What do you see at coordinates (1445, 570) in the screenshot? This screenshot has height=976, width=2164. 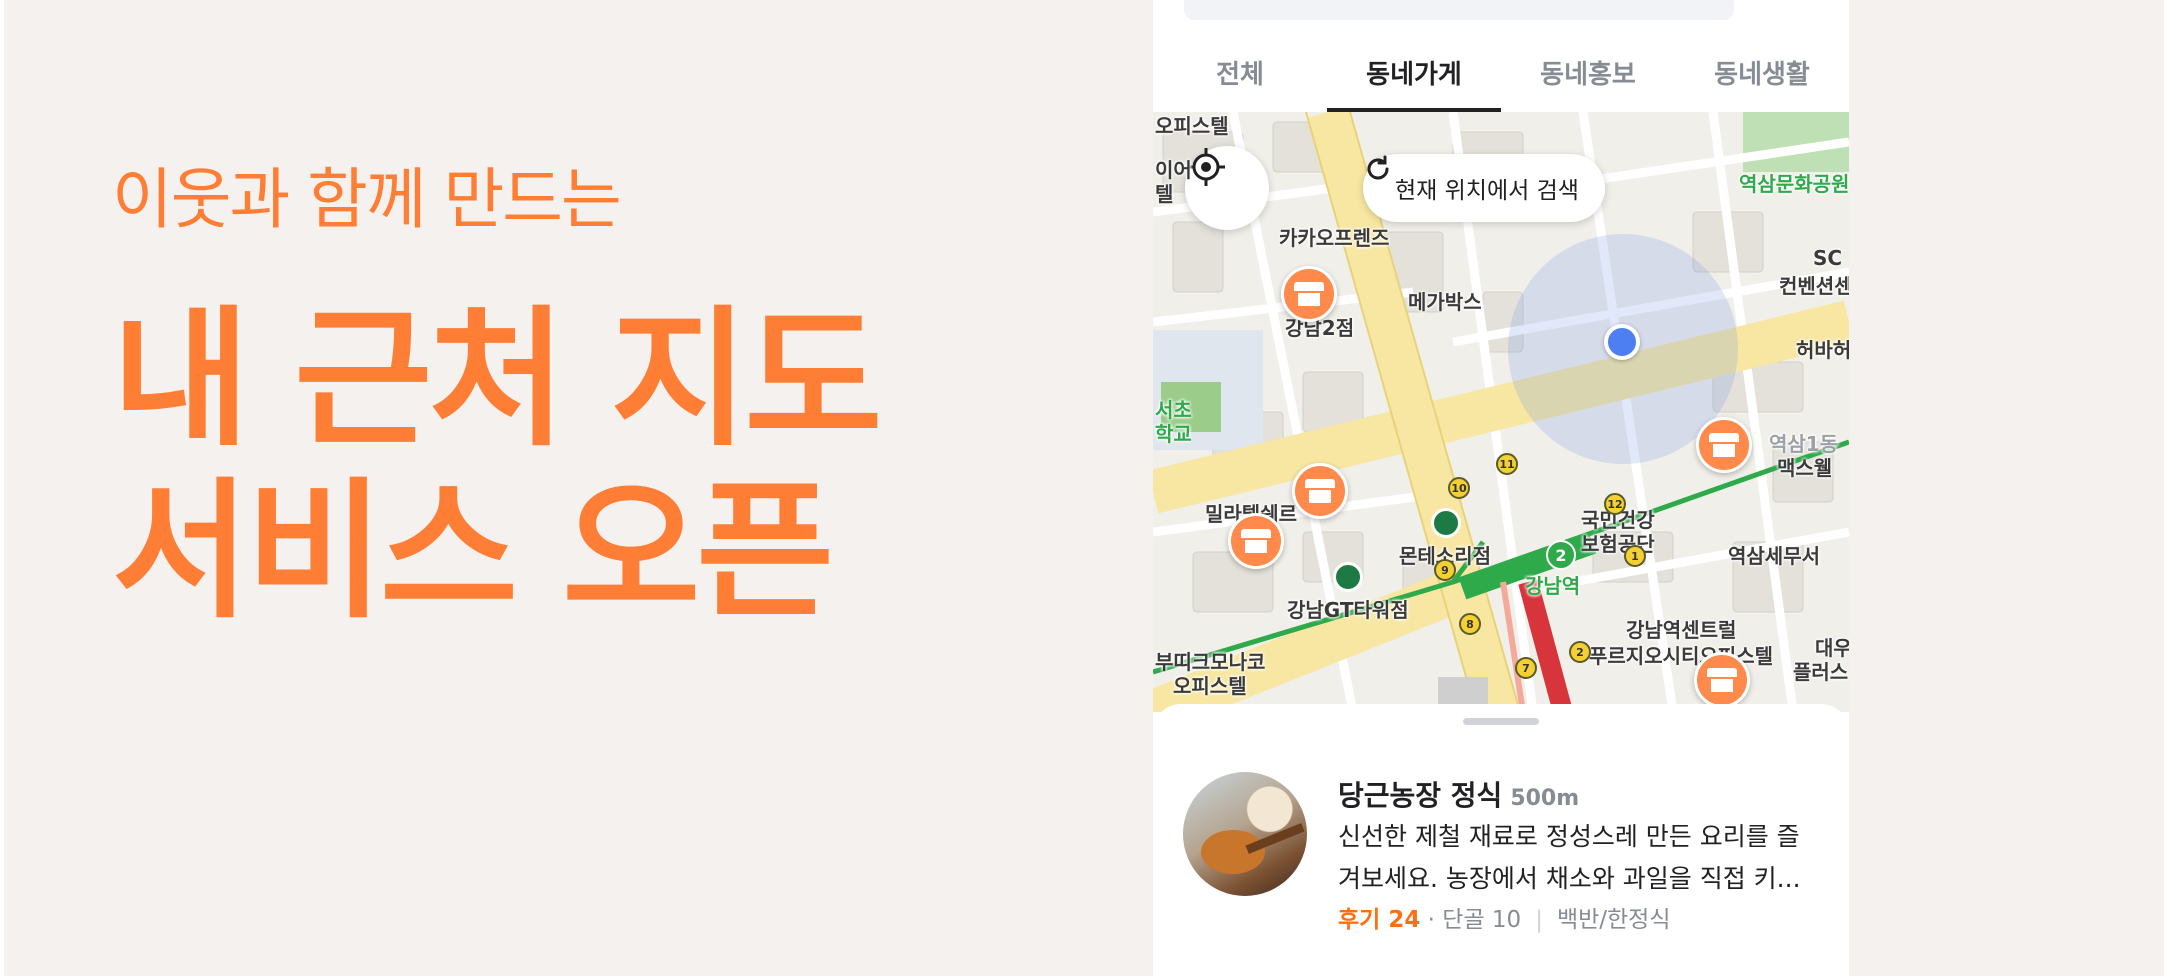 I see `subway-exit-marker: 9` at bounding box center [1445, 570].